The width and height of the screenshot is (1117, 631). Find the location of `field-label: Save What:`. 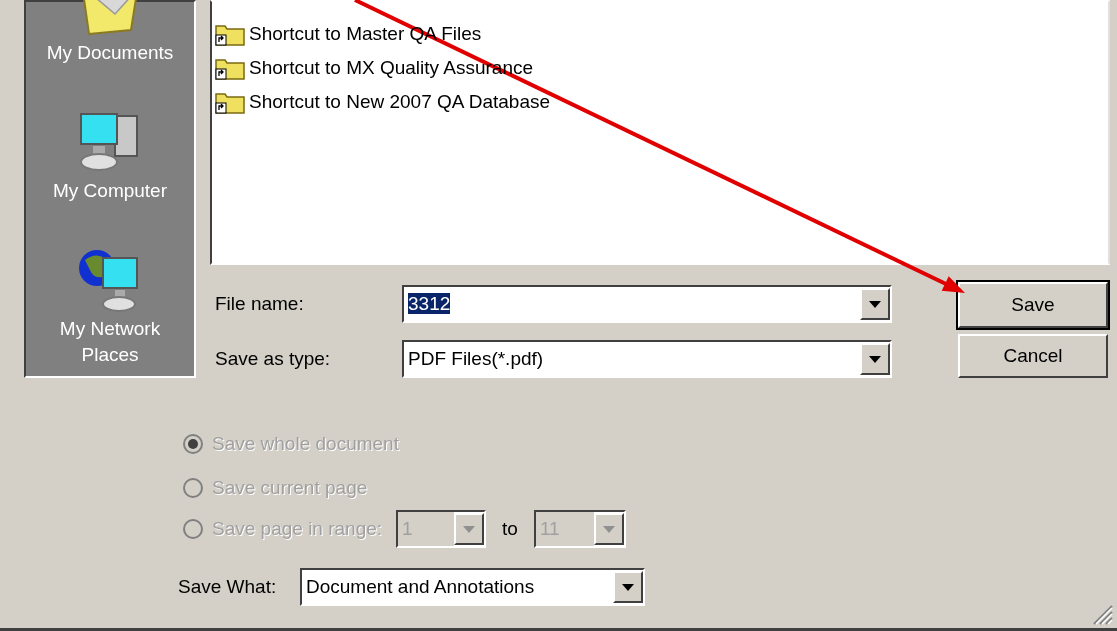

field-label: Save What: is located at coordinates (228, 586).